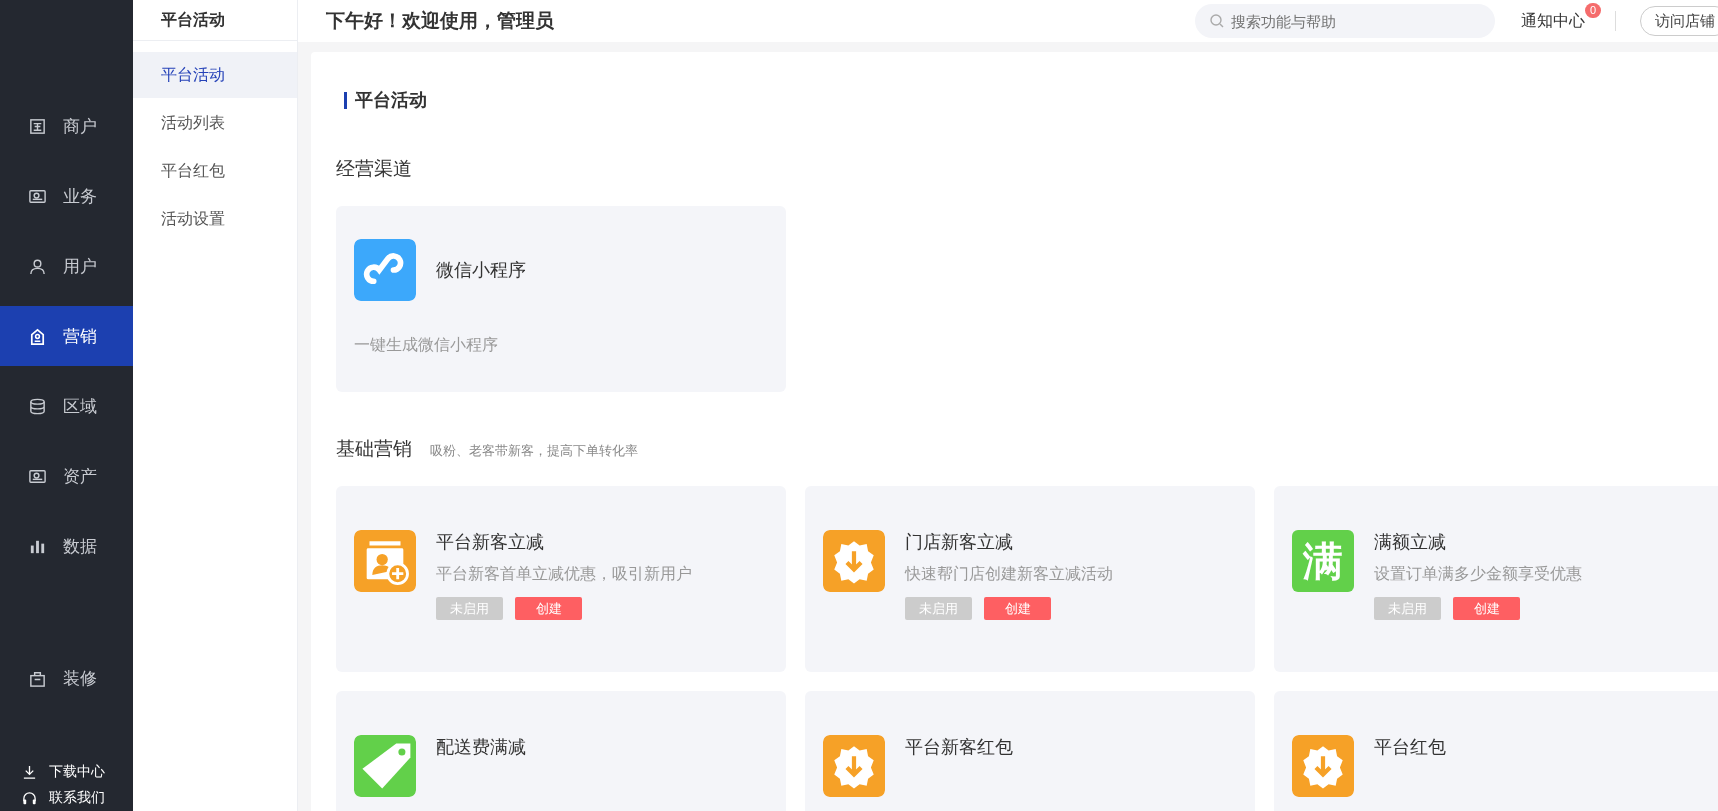  Describe the element at coordinates (440, 21) in the screenshot. I see `greeting-text: 下午好！欢迎使用，管理员` at that location.